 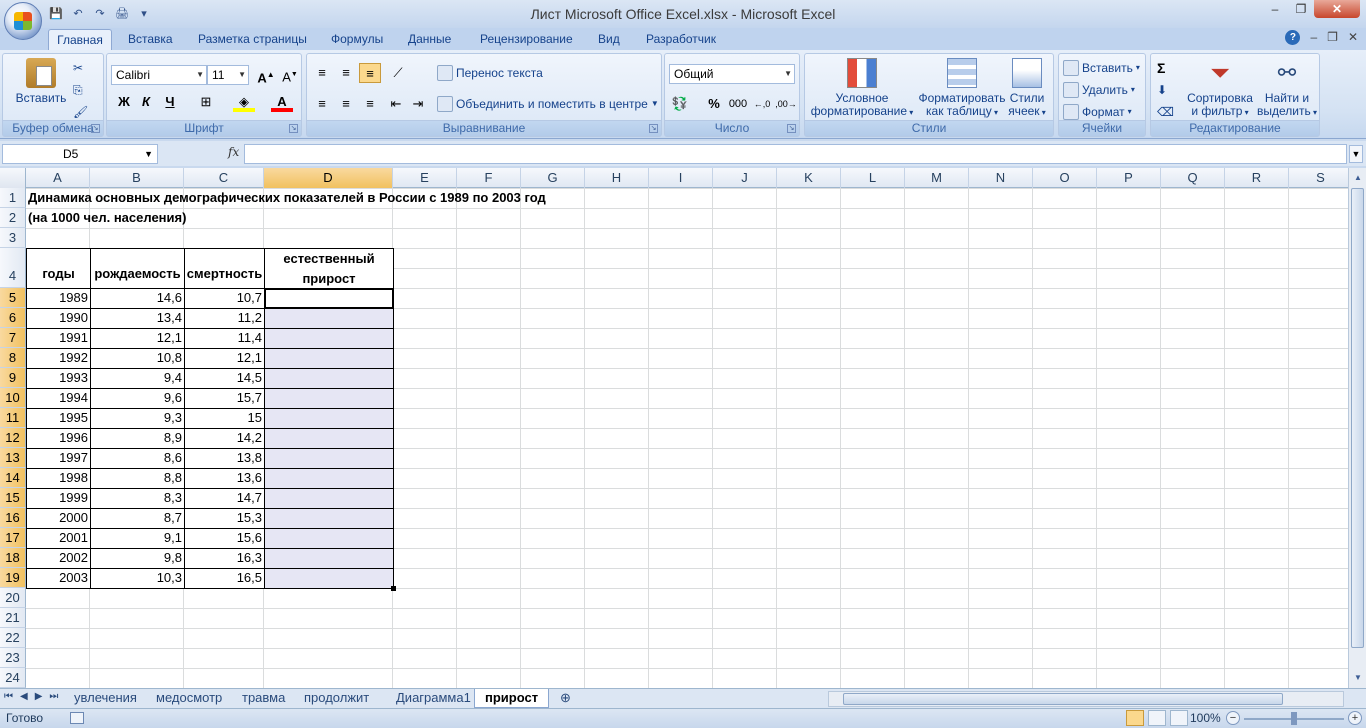 What do you see at coordinates (137, 338) in the screenshot?
I see `table-cell: 12,1` at bounding box center [137, 338].